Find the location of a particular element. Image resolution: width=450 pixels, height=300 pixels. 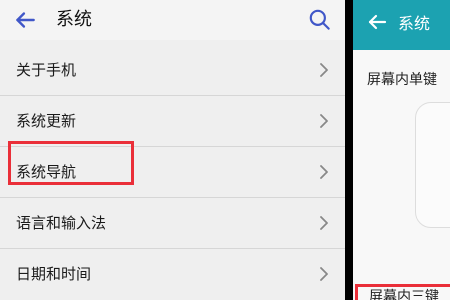

screen-single-key-option: 屏幕内单键 is located at coordinates (402, 80).